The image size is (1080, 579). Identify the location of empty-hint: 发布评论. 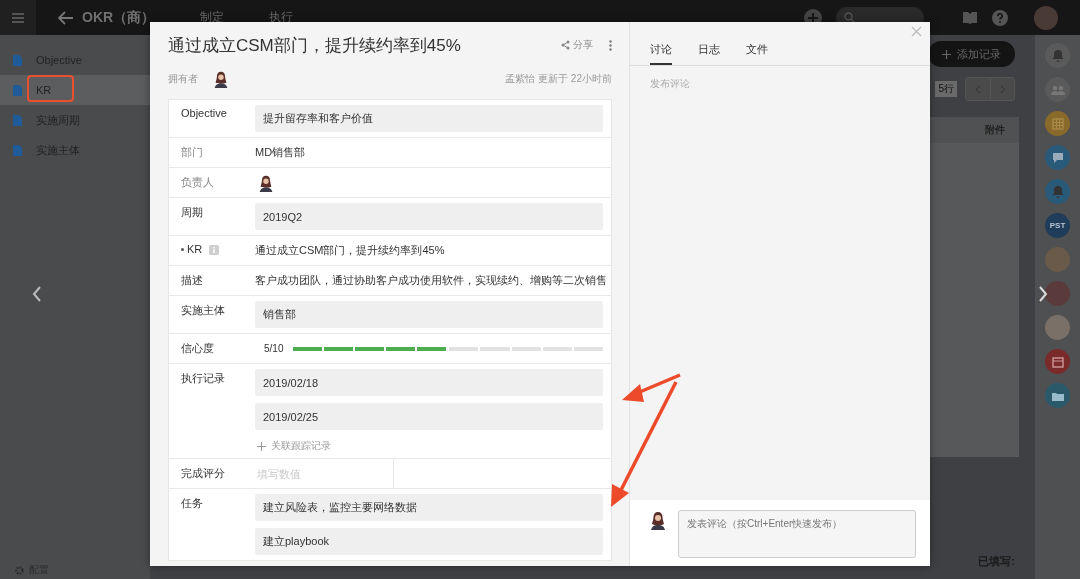
(669, 84).